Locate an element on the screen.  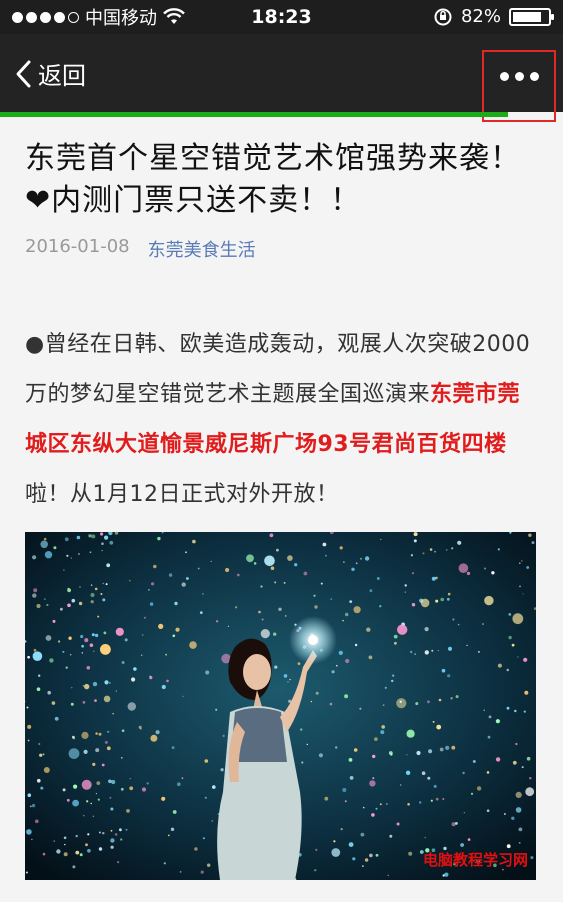
account-name-link: 东莞美食生活 is located at coordinates (202, 249).